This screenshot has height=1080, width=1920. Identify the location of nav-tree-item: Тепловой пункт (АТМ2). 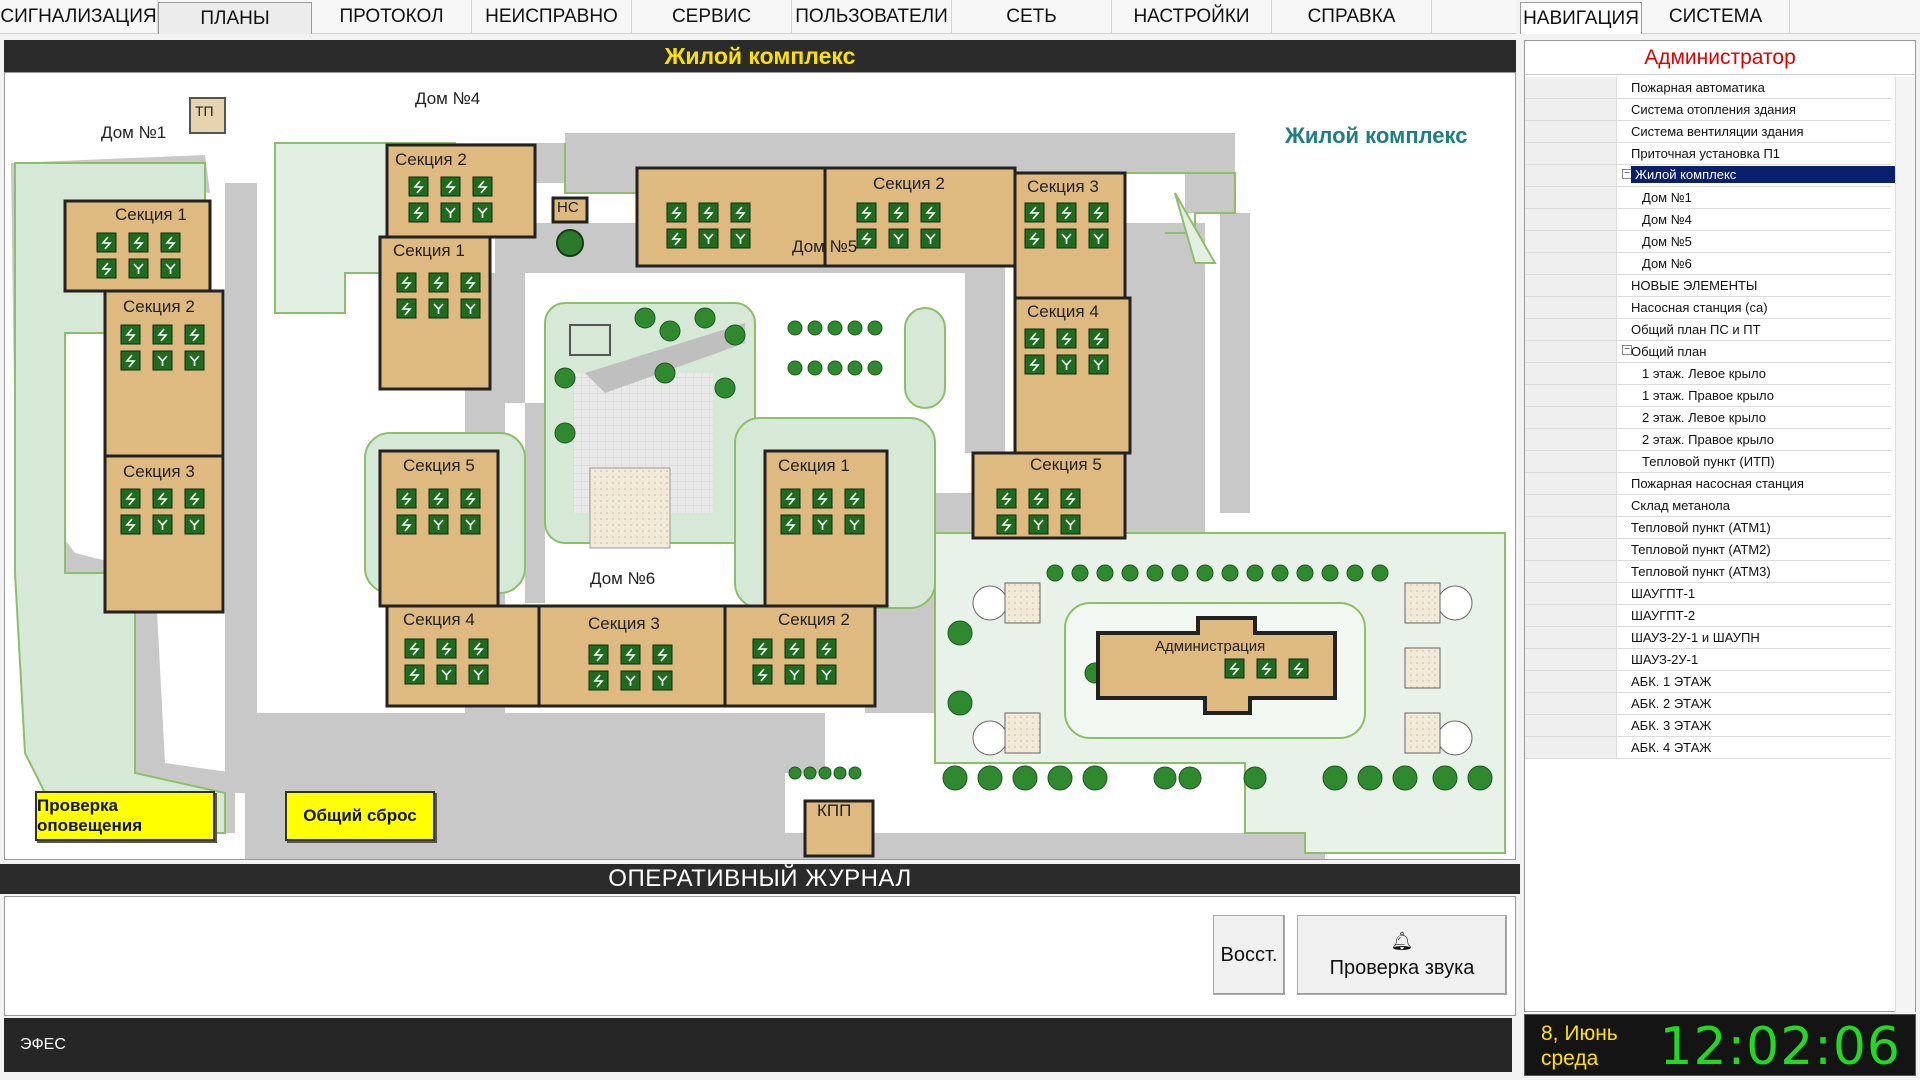
(1708, 550).